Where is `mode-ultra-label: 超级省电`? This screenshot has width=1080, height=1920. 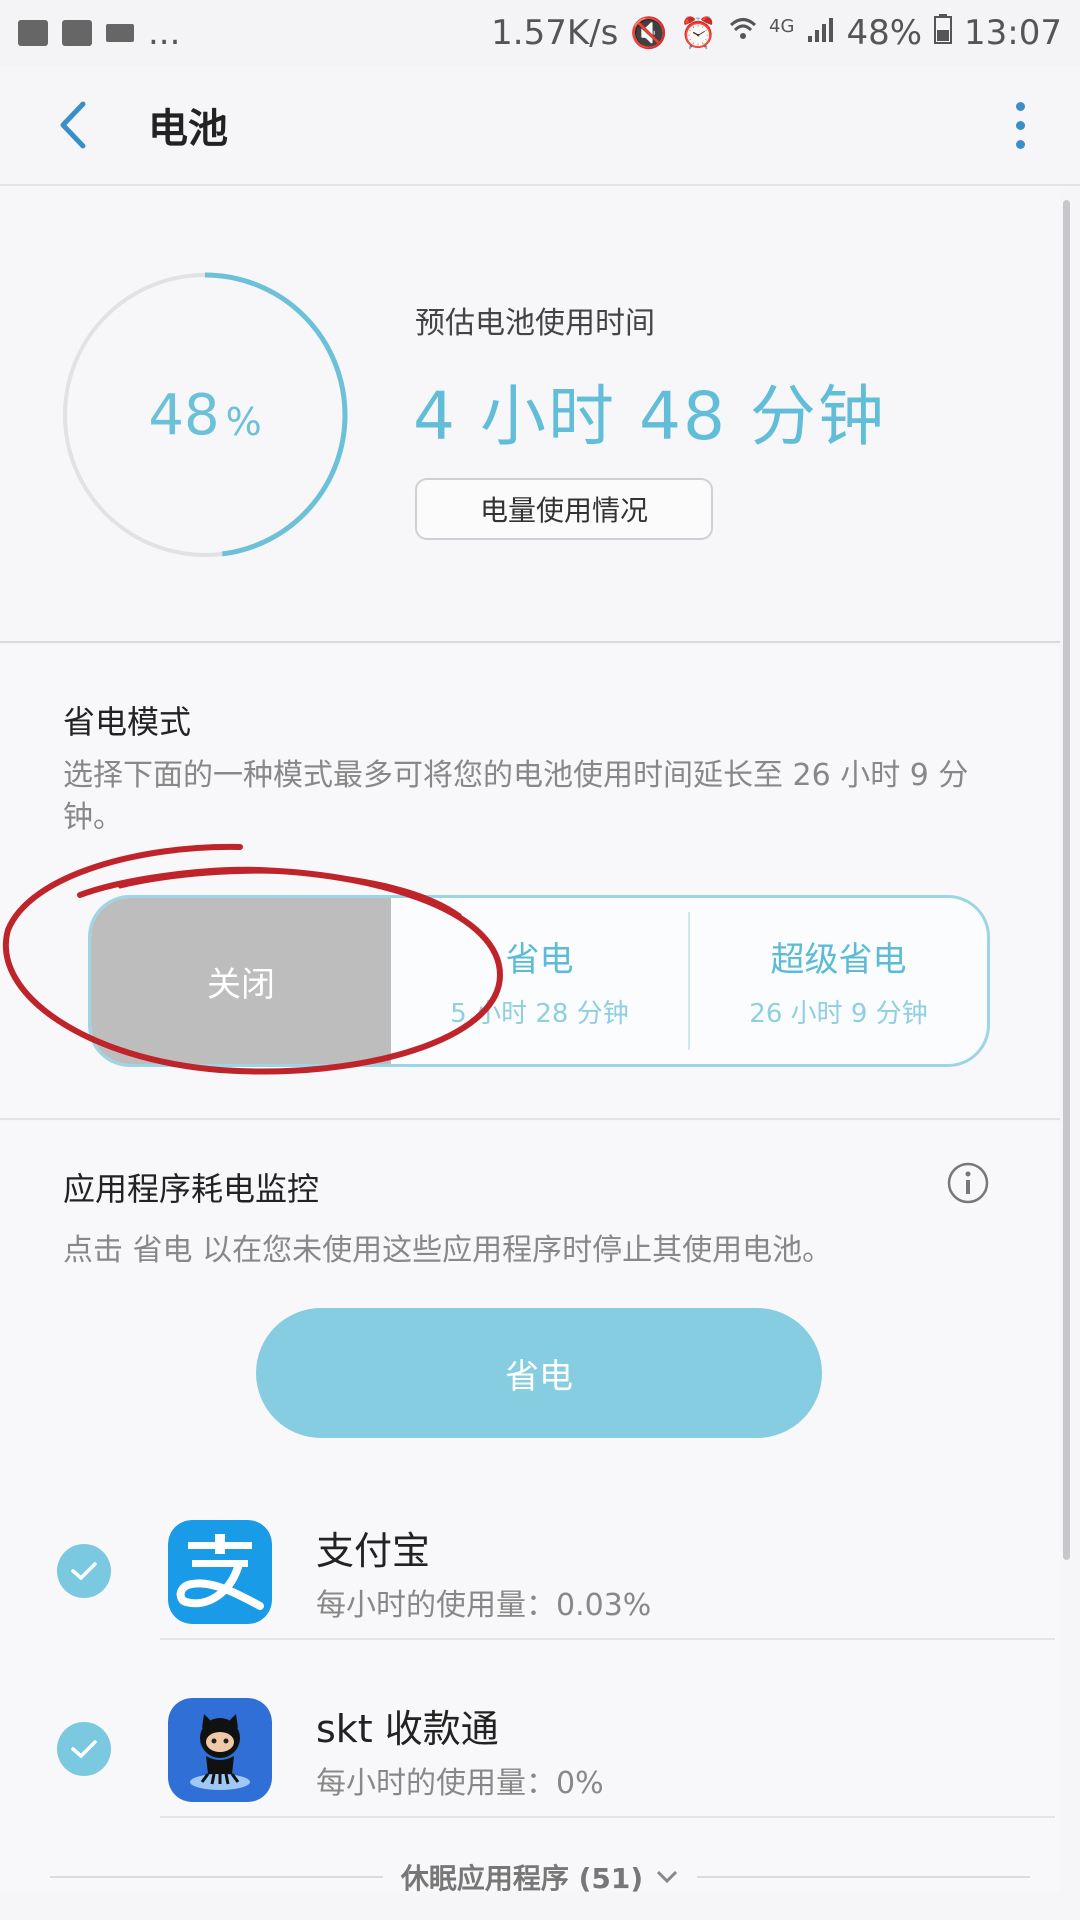 mode-ultra-label: 超级省电 is located at coordinates (838, 960).